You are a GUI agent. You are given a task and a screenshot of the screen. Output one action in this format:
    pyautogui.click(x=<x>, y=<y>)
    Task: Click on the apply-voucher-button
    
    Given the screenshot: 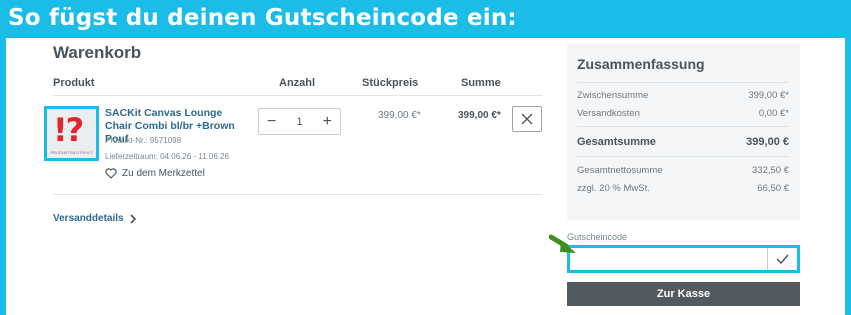 What is the action you would take?
    pyautogui.click(x=782, y=259)
    